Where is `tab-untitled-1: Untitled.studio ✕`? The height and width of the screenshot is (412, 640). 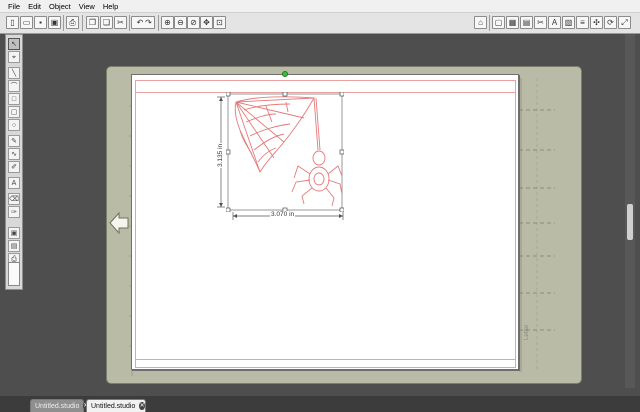
tab-untitled-1: Untitled.studio ✕ is located at coordinates (59, 405).